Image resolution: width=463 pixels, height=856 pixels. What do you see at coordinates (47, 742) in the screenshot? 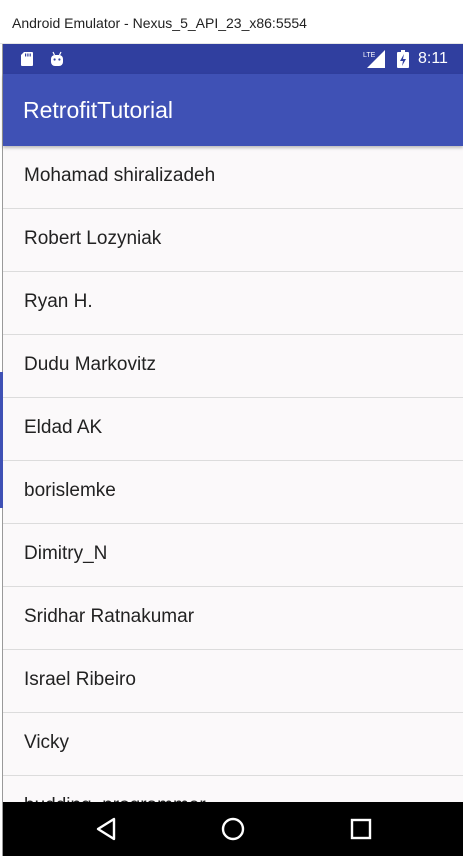
I see `list-item-label: Vicky` at bounding box center [47, 742].